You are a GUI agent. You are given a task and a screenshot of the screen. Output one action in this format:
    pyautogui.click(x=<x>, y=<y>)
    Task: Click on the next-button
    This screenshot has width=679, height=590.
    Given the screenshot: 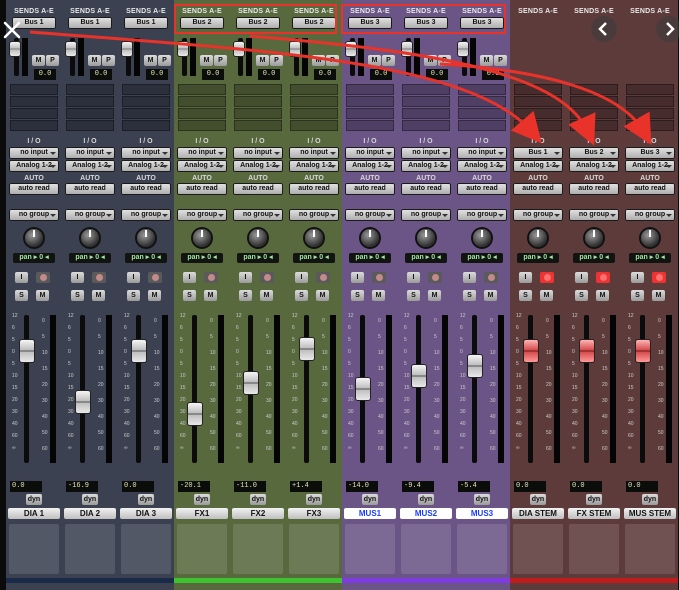 What is the action you would take?
    pyautogui.click(x=667, y=29)
    